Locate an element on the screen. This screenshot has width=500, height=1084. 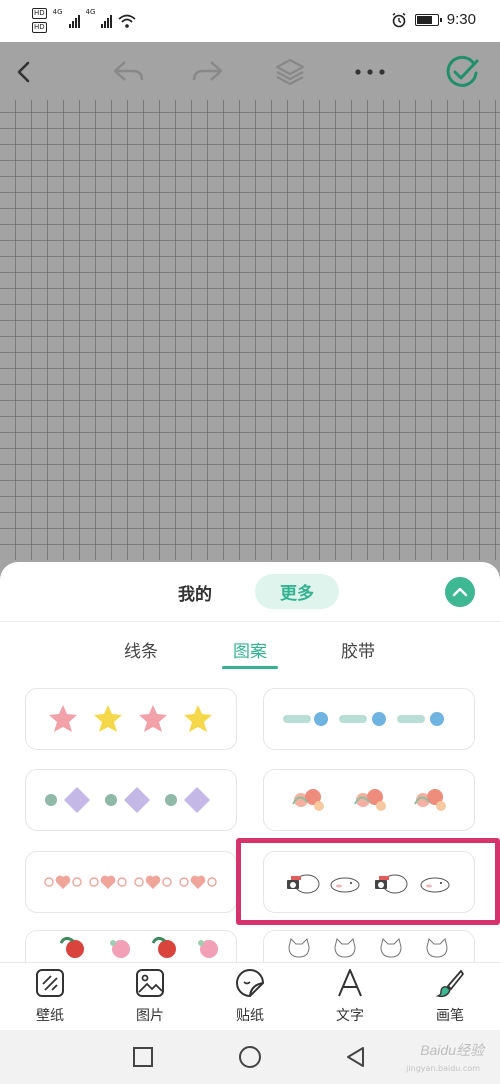
watermark: Baidu经验 is located at coordinates (452, 1050).